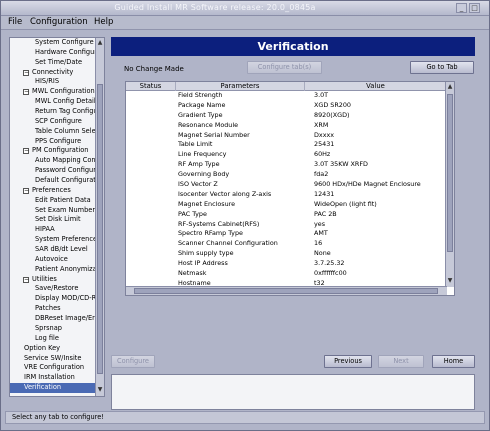 Image resolution: width=490 pixels, height=431 pixels. I want to click on tree-item: Set Disk Limit, so click(53, 220).